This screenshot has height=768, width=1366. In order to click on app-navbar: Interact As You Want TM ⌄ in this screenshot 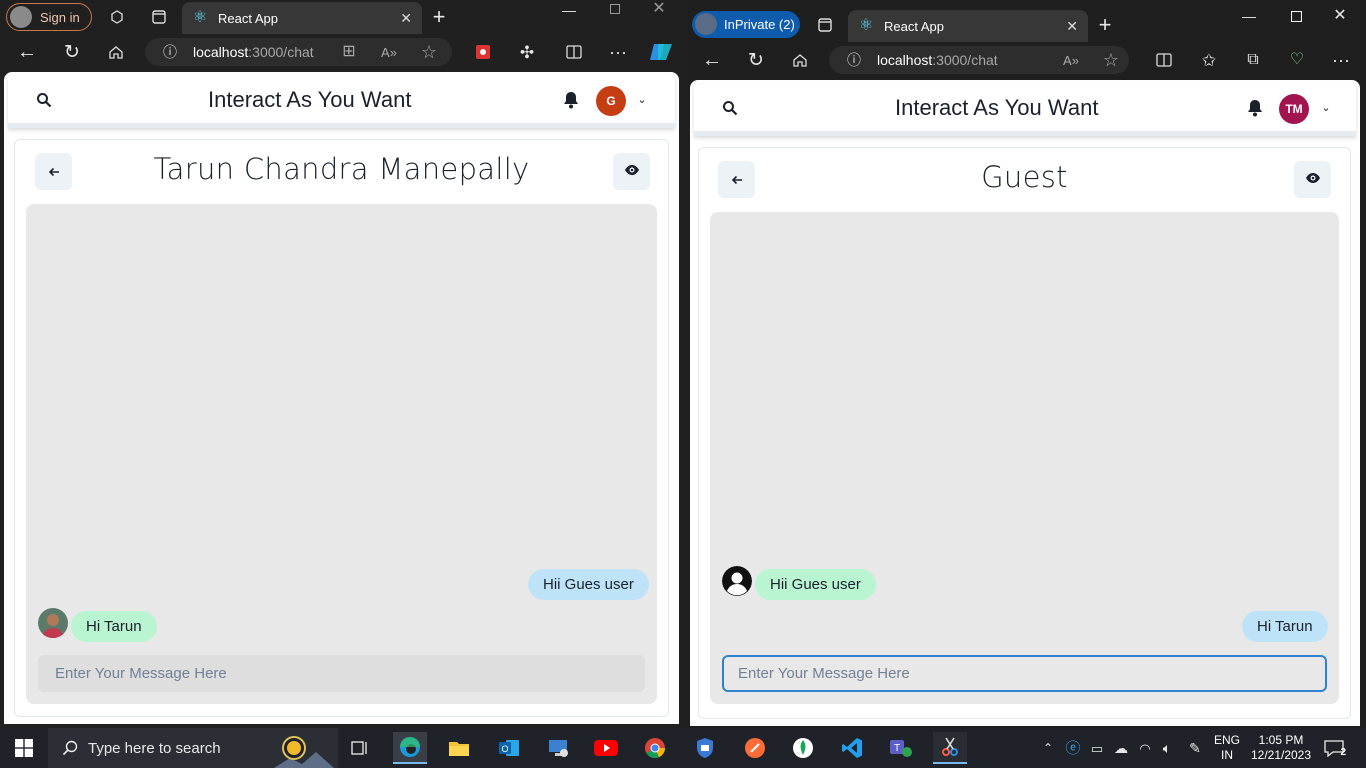, I will do `click(1025, 110)`.